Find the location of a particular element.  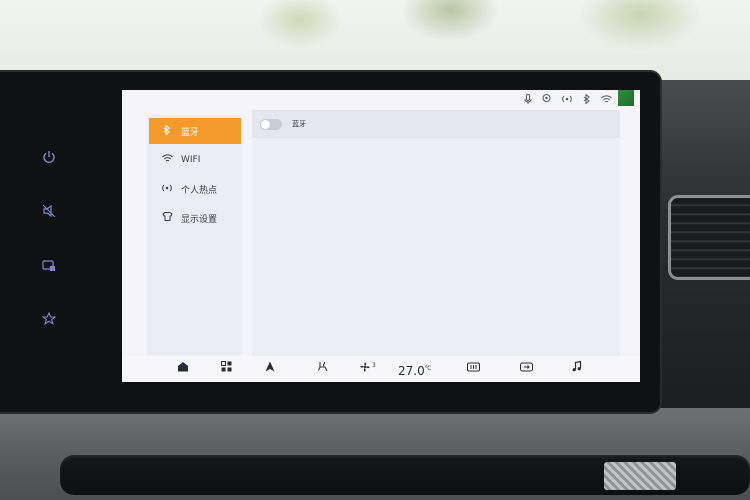

sidebar-item-bluetooth: 蓝牙 is located at coordinates (195, 131).